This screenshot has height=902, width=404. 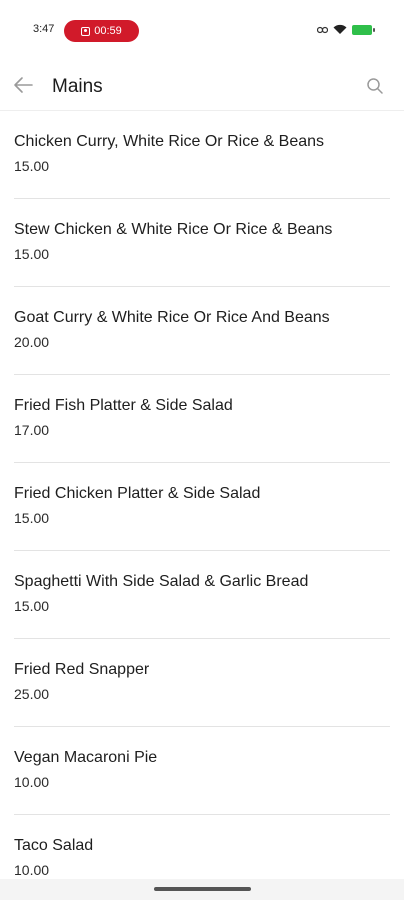 I want to click on menu-item-name: Spaghetti With Side Salad & Garlic Bread, so click(x=161, y=581).